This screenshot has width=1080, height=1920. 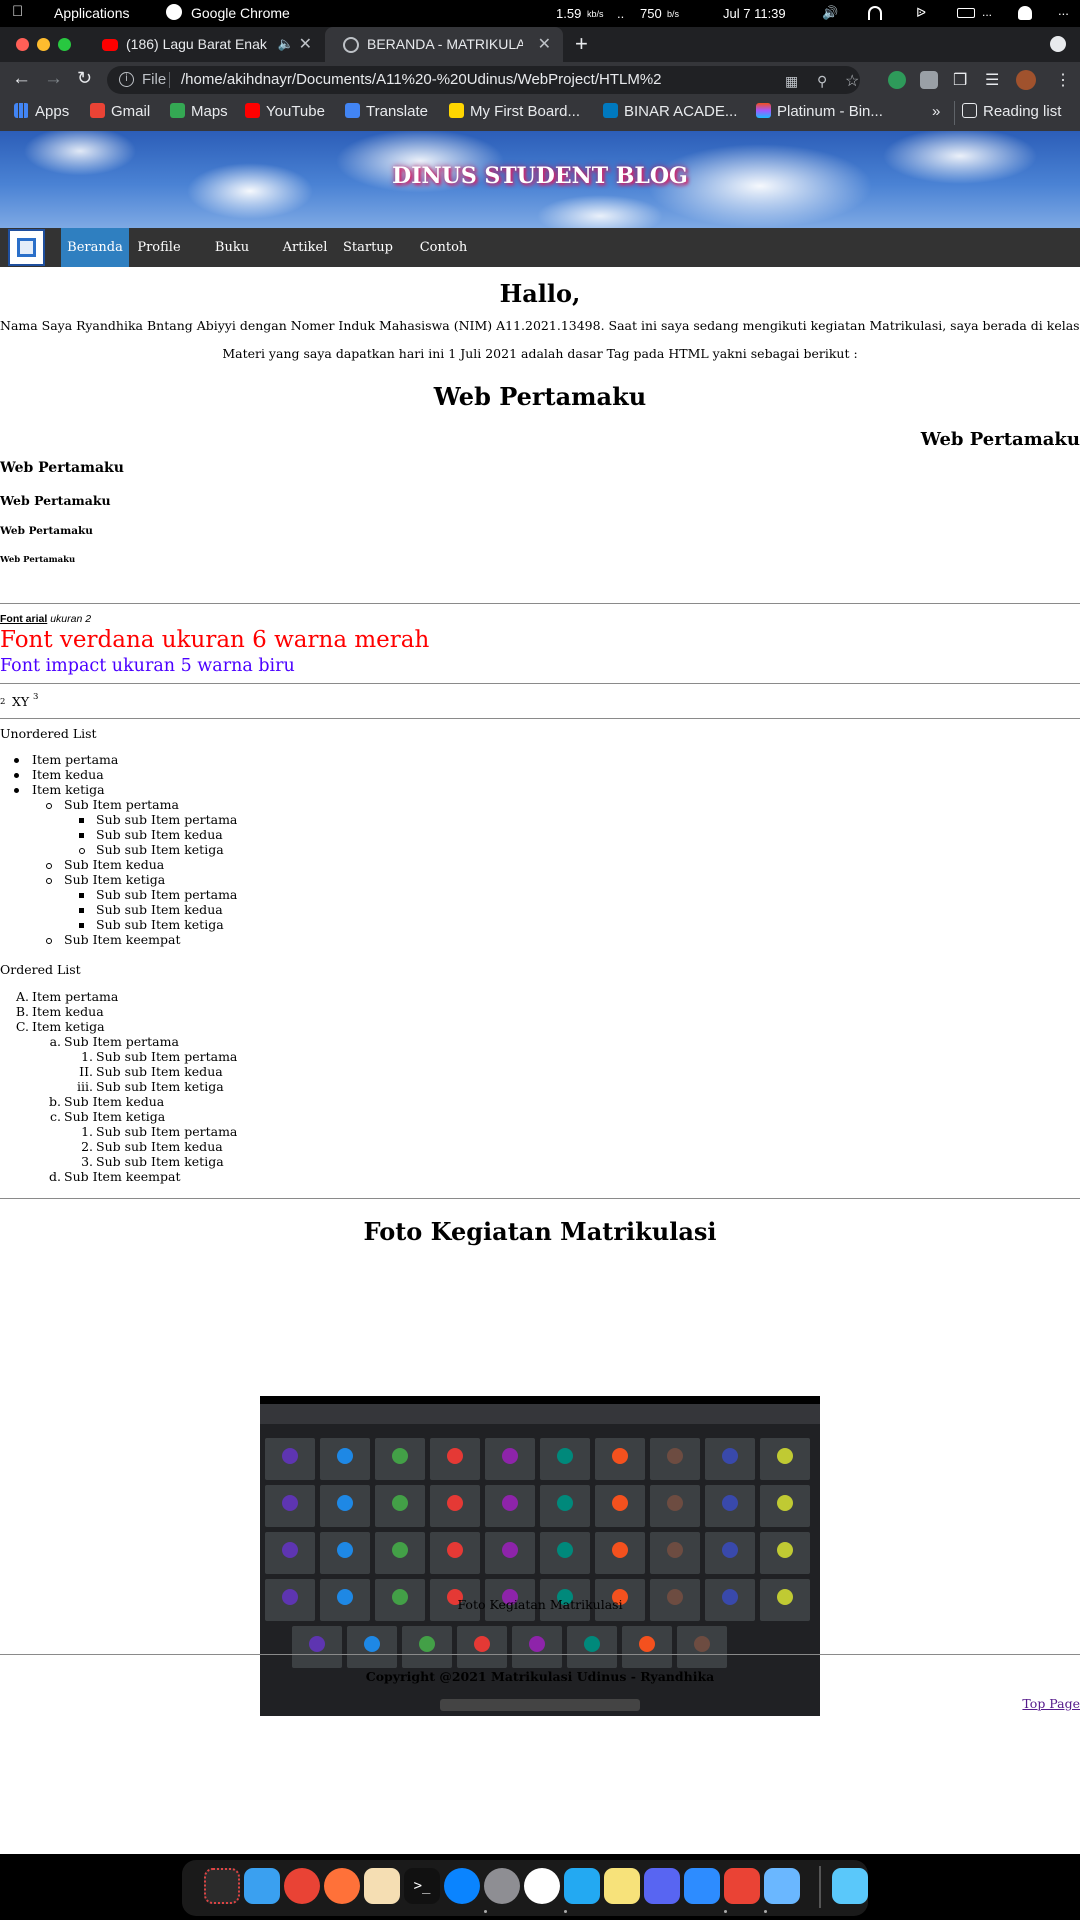 I want to click on bookmark-gmail: Gmail, so click(x=120, y=111).